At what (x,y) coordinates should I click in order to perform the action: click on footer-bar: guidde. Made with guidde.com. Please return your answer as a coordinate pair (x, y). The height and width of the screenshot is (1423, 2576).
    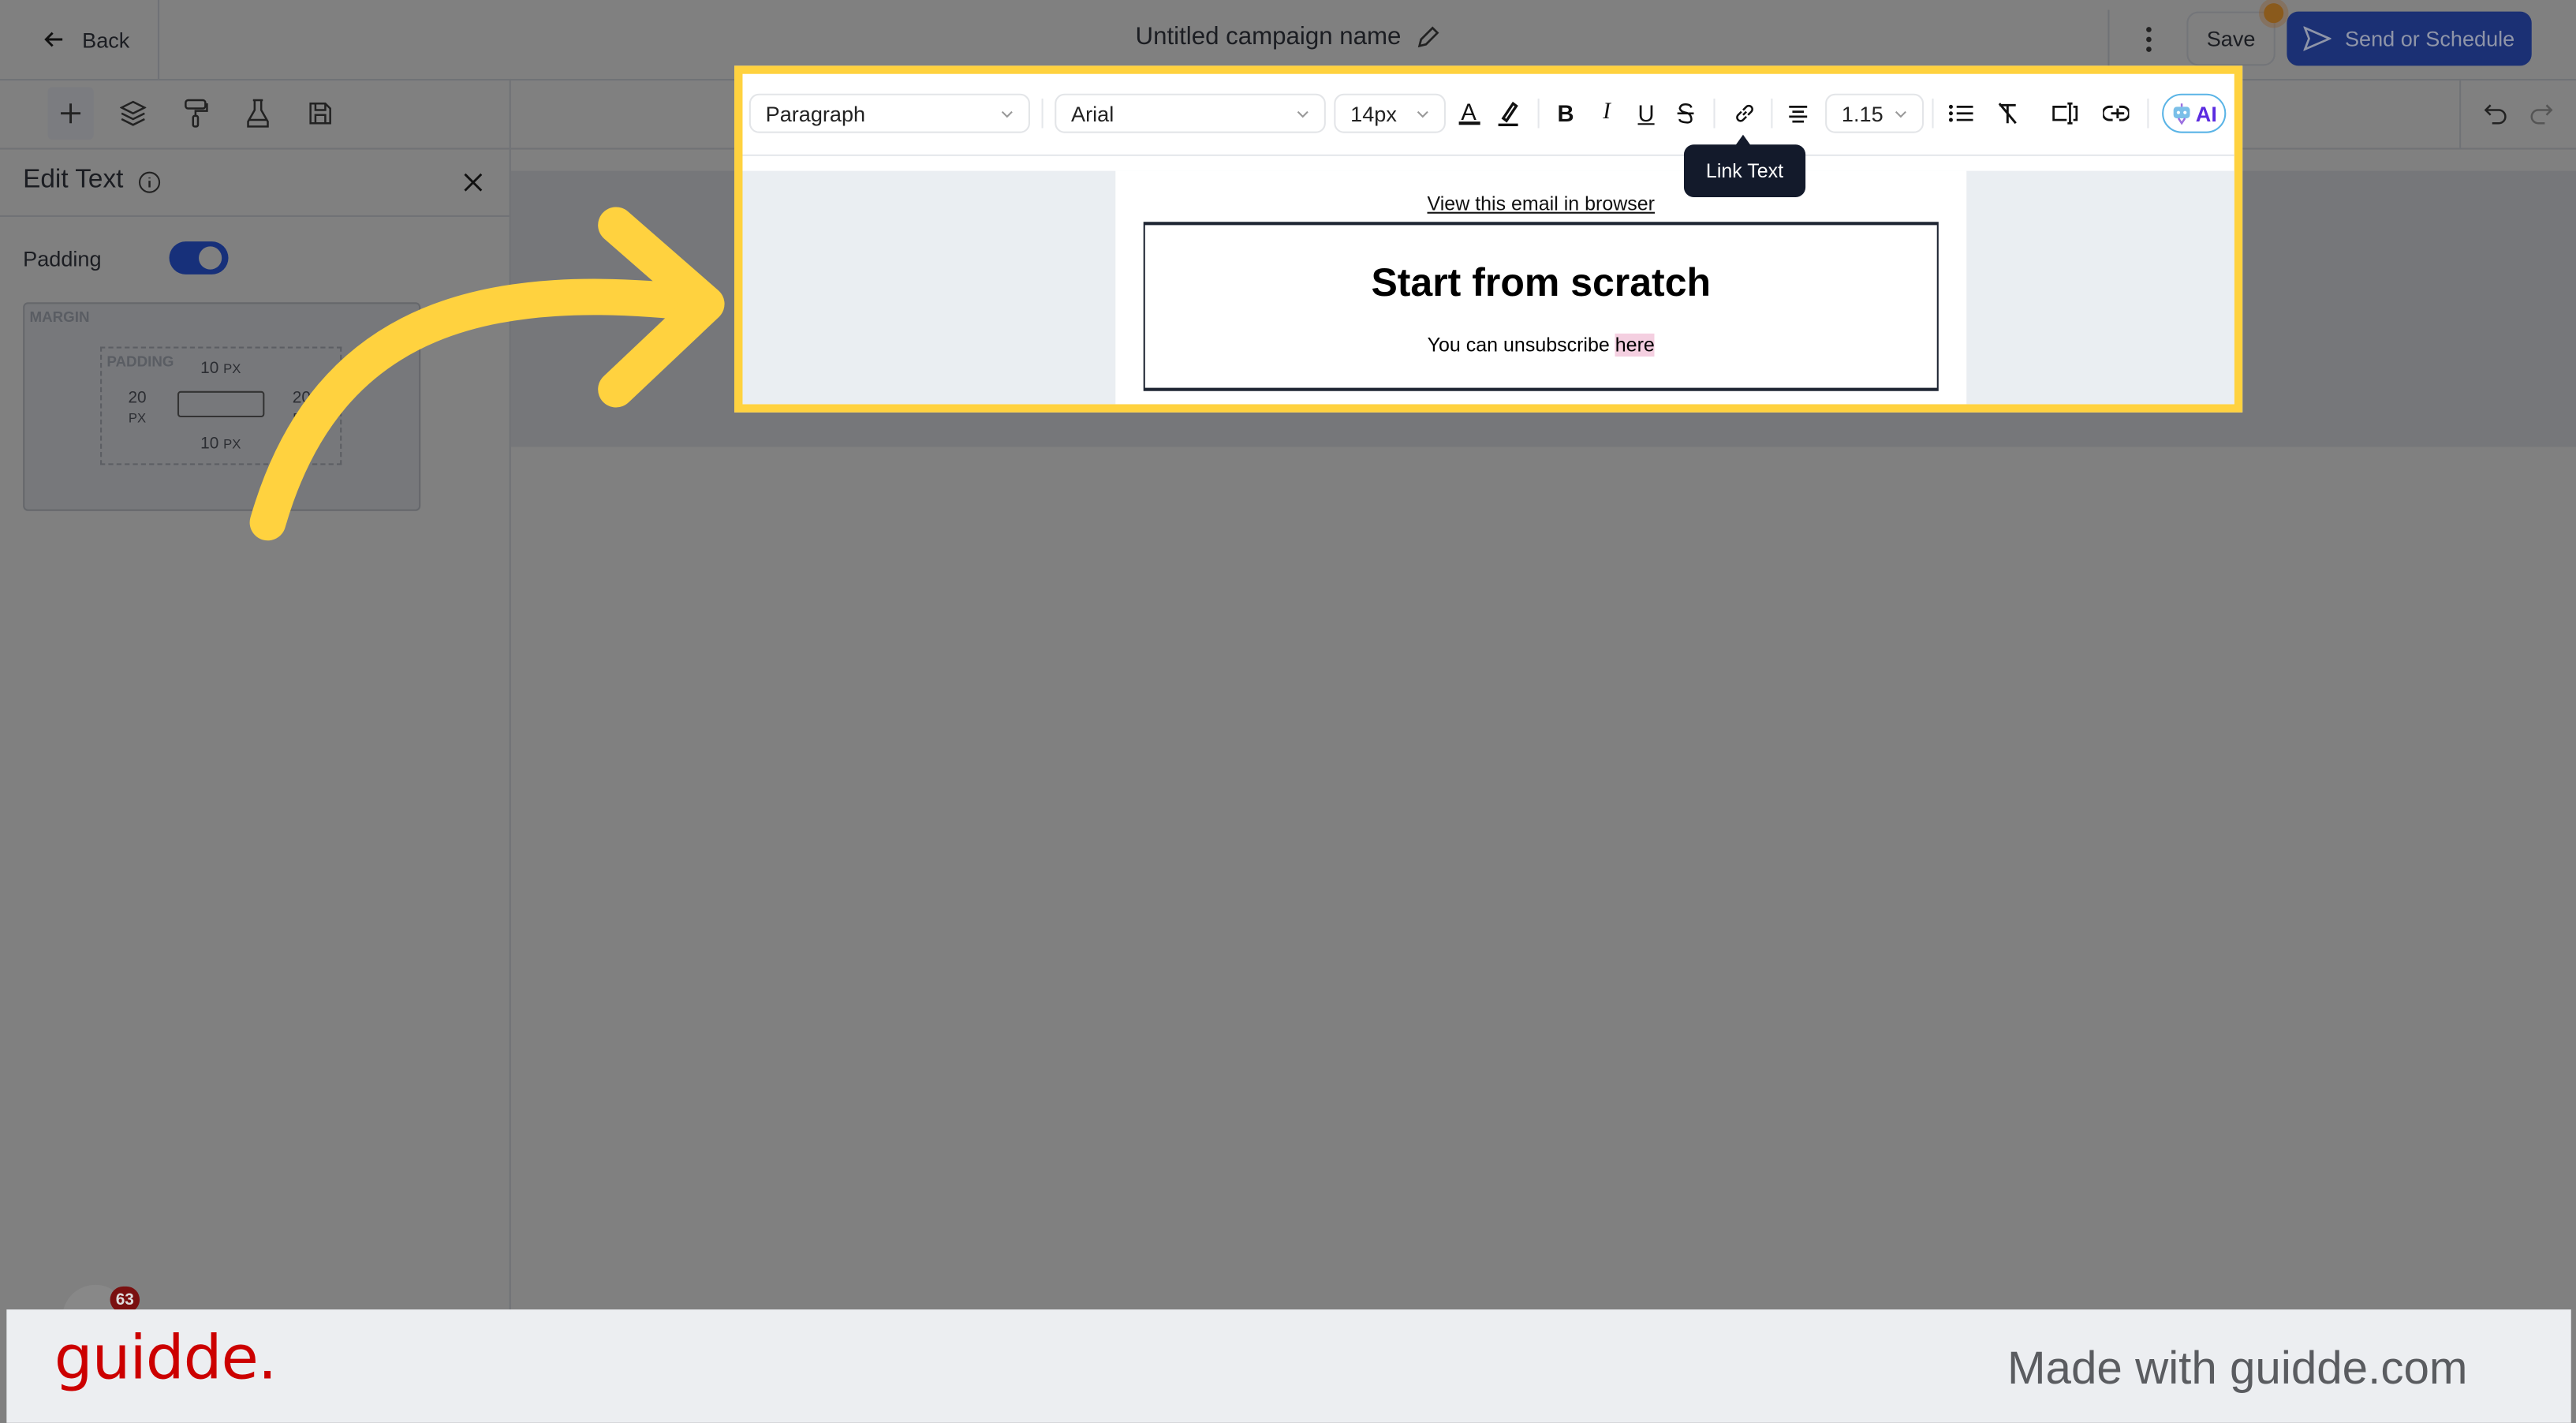
    Looking at the image, I should click on (1288, 1366).